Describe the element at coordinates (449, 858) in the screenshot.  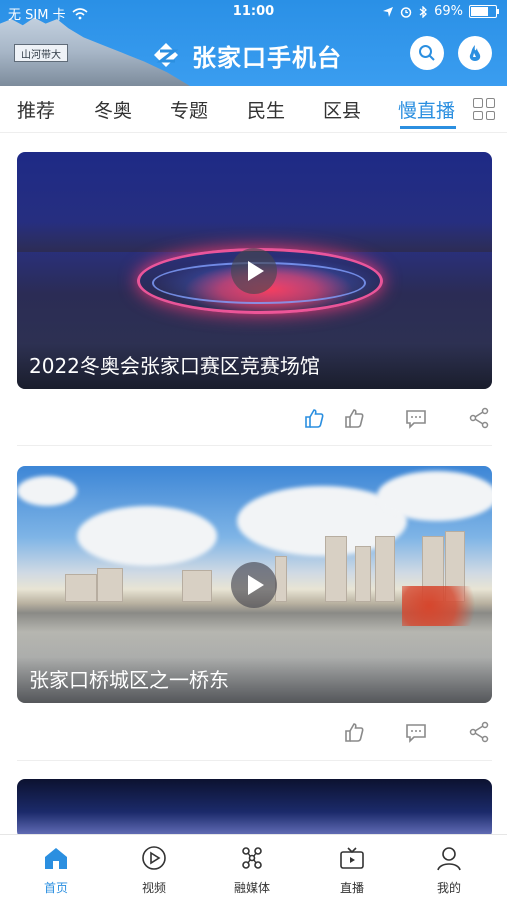
I see `user-icon` at that location.